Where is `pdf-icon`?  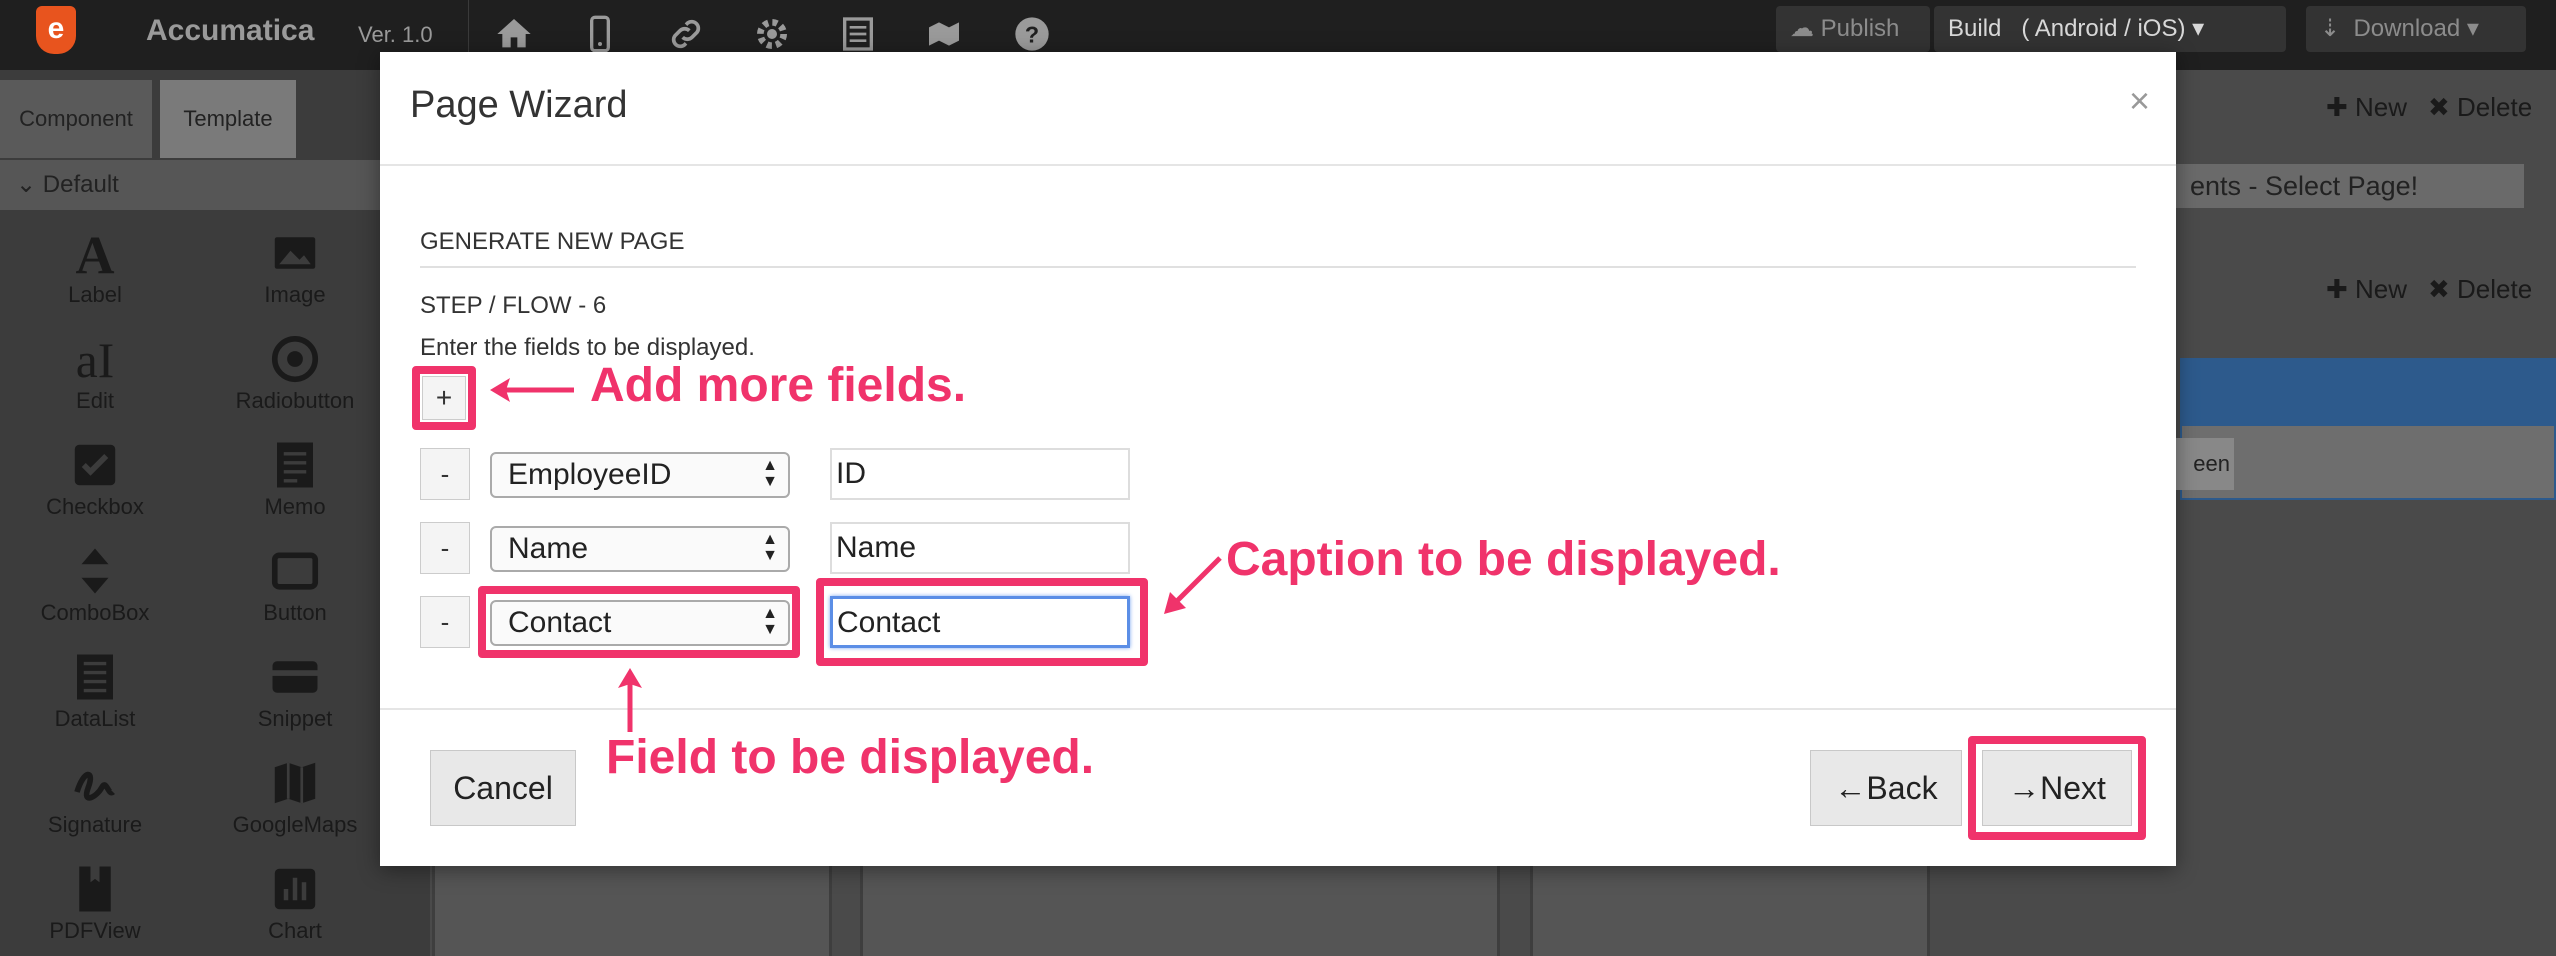 pdf-icon is located at coordinates (95, 889).